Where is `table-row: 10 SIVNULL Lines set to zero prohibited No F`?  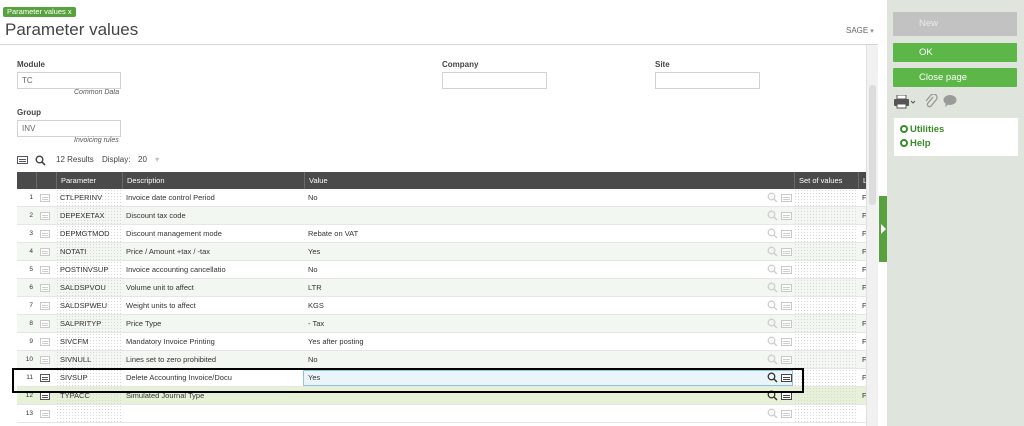 table-row: 10 SIVNULL Lines set to zero prohibited No F is located at coordinates (443, 360).